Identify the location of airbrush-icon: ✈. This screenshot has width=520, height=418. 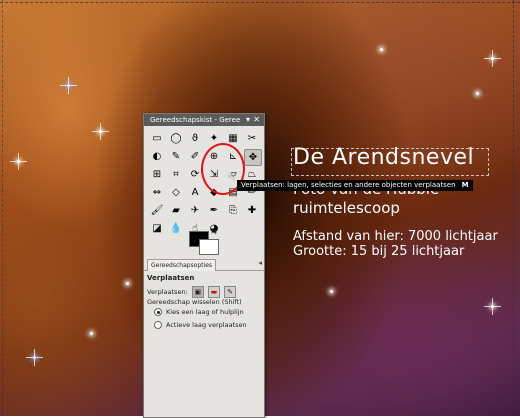
(195, 210).